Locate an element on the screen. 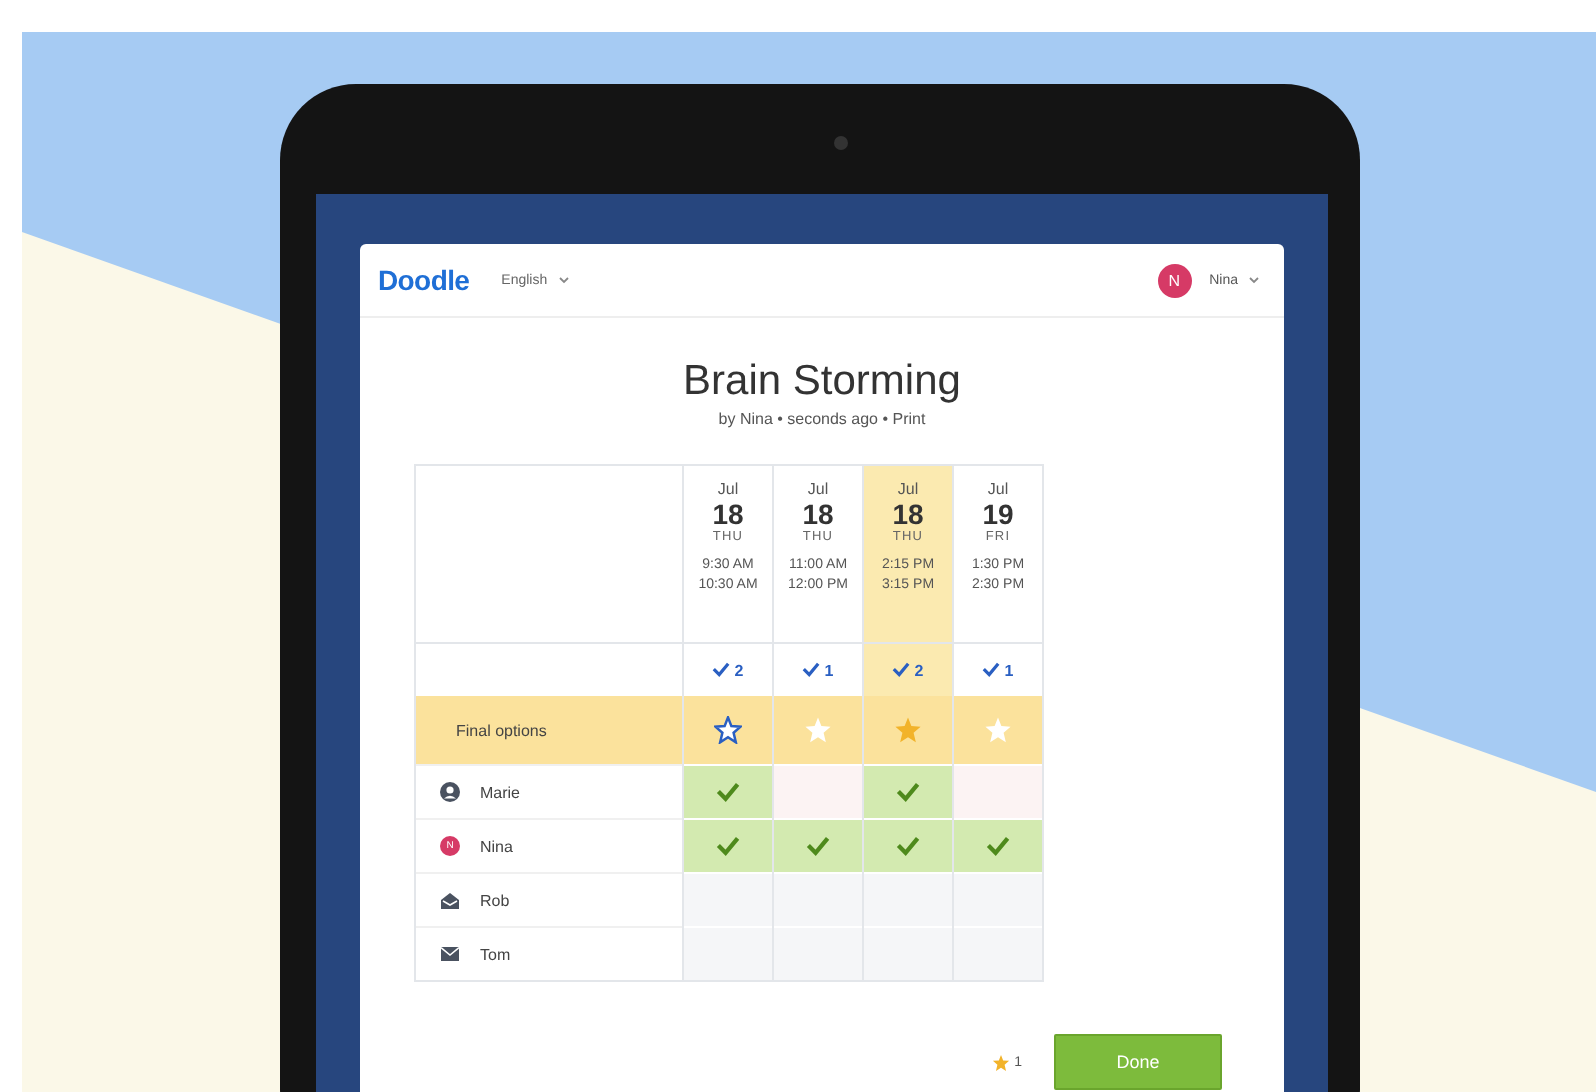  day-label: 19 is located at coordinates (998, 514).